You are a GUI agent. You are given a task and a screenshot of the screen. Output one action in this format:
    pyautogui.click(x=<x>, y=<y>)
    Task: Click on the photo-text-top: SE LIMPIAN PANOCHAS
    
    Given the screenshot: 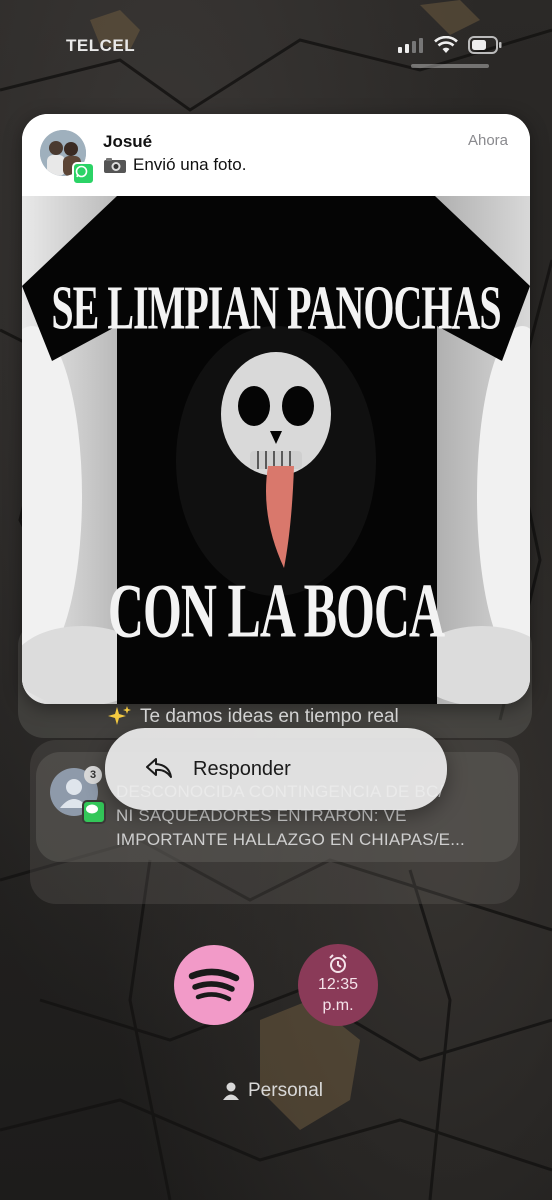 What is the action you would take?
    pyautogui.click(x=276, y=307)
    